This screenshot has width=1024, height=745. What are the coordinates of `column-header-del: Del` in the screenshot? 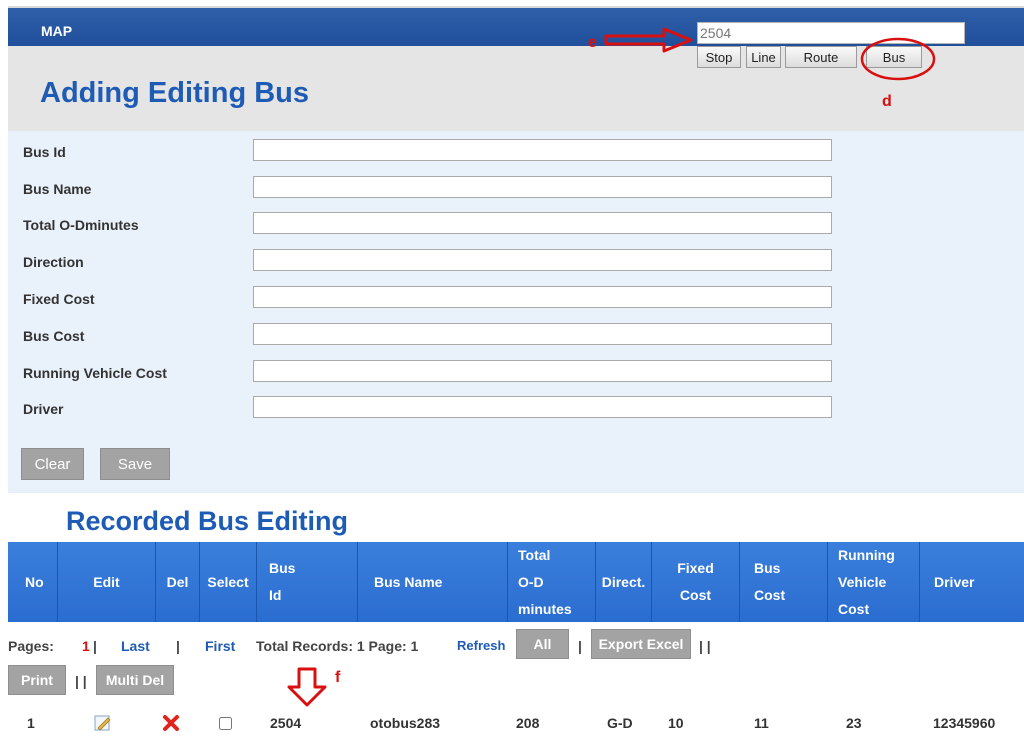 It's located at (178, 582).